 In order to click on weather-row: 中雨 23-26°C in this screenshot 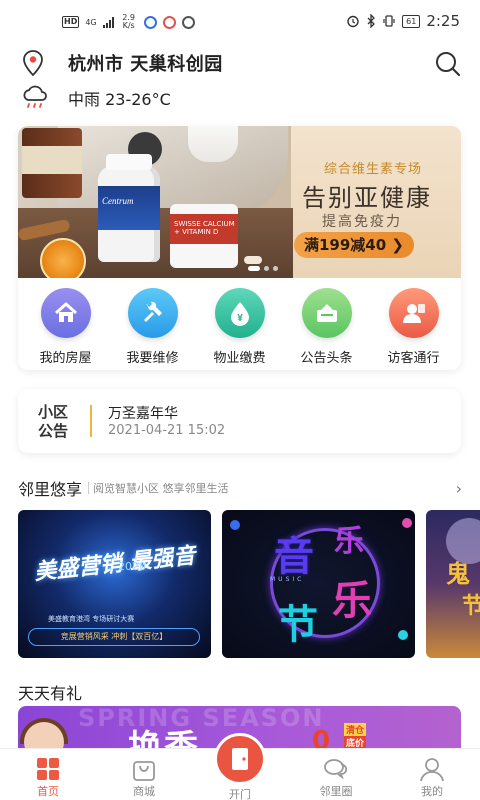, I will do `click(95, 98)`.